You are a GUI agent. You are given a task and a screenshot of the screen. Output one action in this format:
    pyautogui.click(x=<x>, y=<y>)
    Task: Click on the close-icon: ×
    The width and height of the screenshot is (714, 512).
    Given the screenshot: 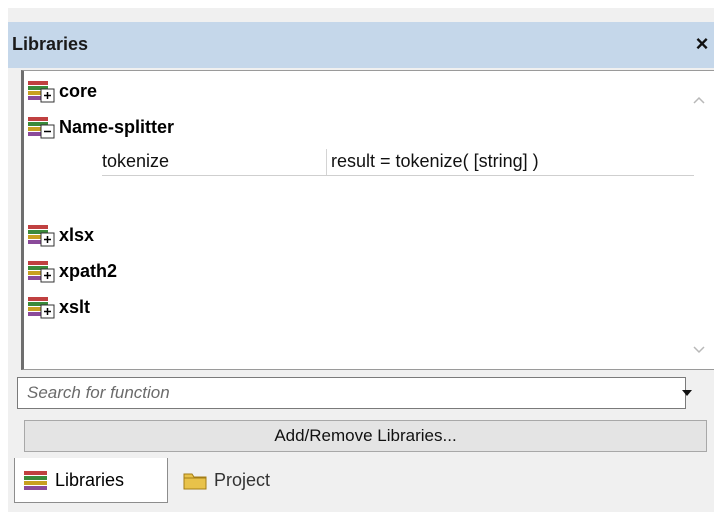 What is the action you would take?
    pyautogui.click(x=702, y=44)
    